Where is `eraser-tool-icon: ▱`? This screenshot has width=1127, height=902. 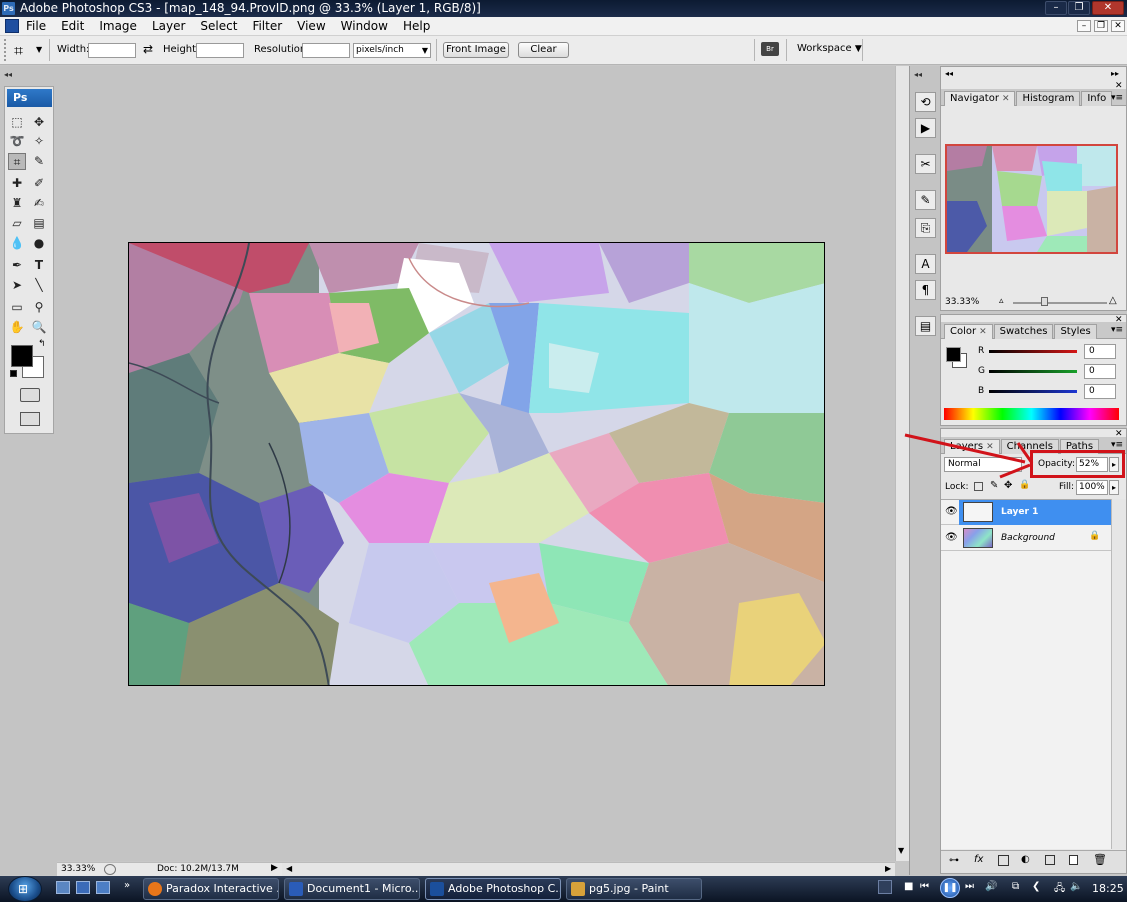
eraser-tool-icon: ▱ is located at coordinates (17, 223).